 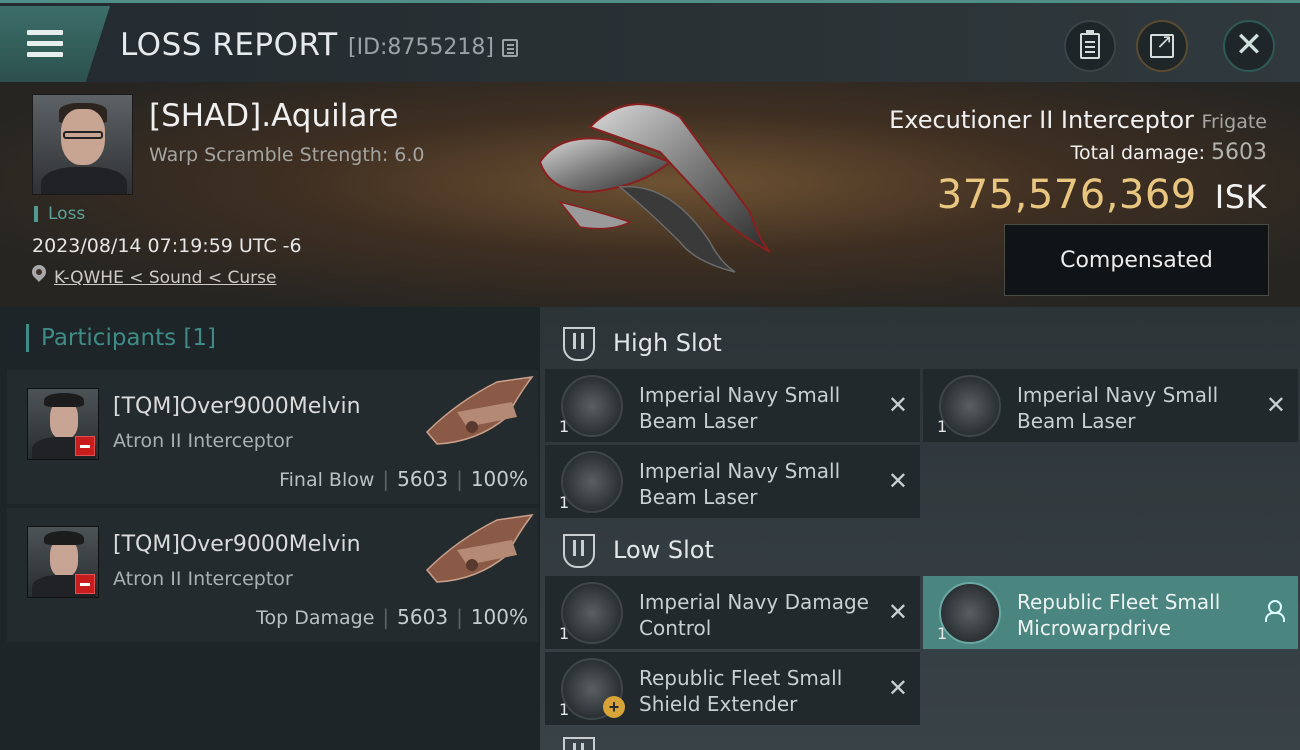 I want to click on share-icon, so click(x=1162, y=43).